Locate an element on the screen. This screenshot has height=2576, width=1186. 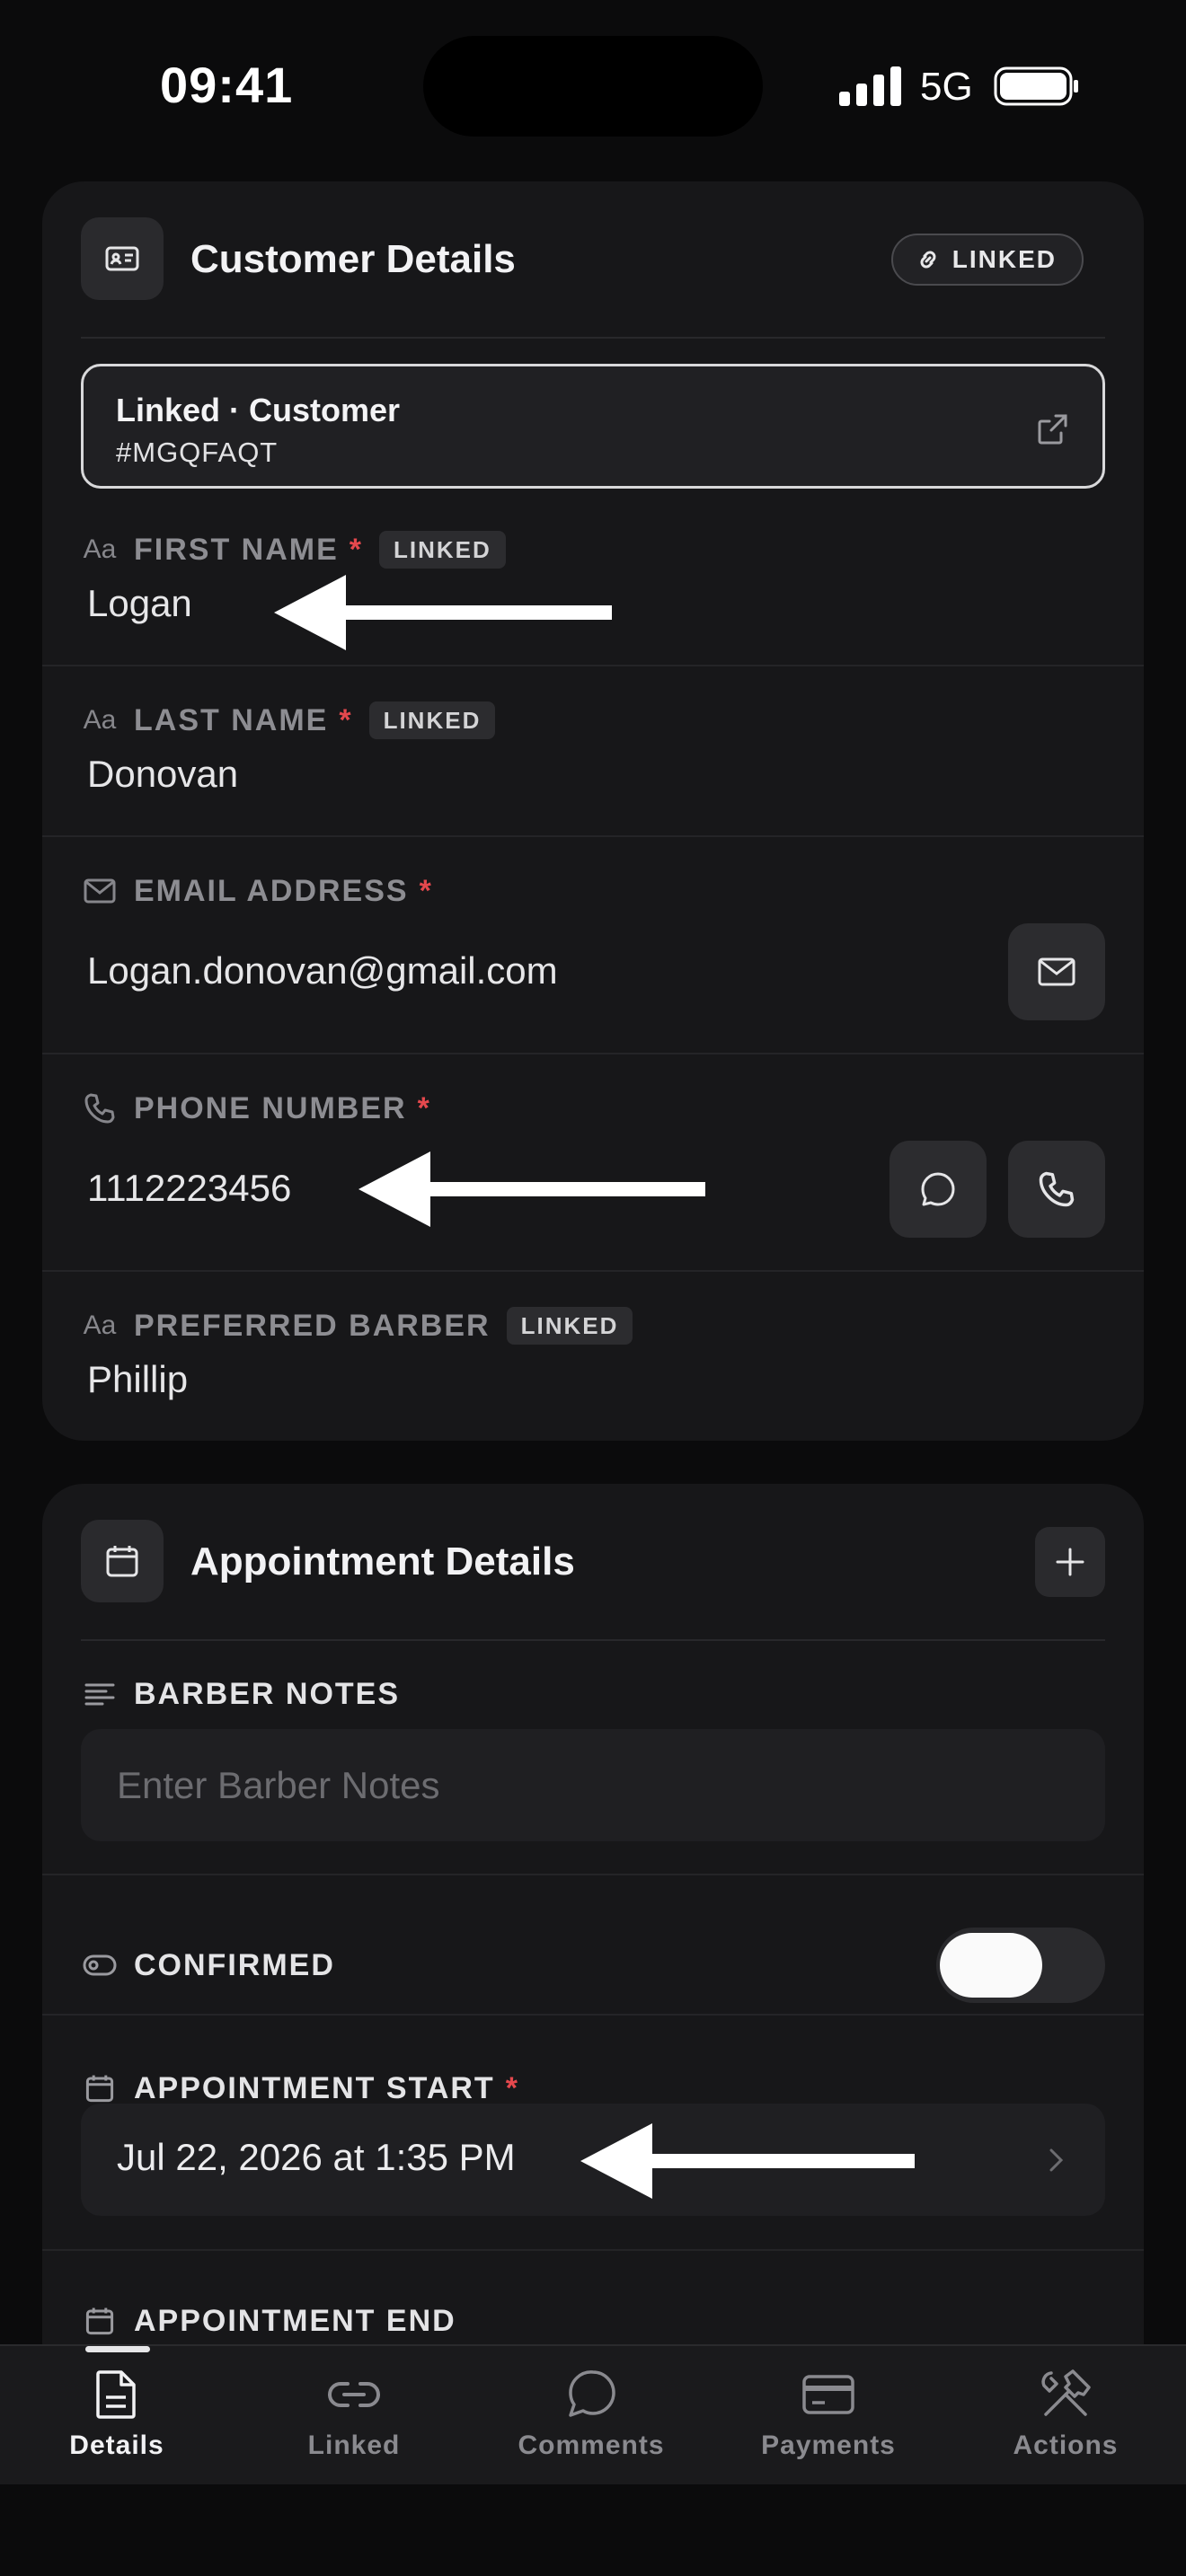
tab-linked-label: Linked is located at coordinates (354, 2445).